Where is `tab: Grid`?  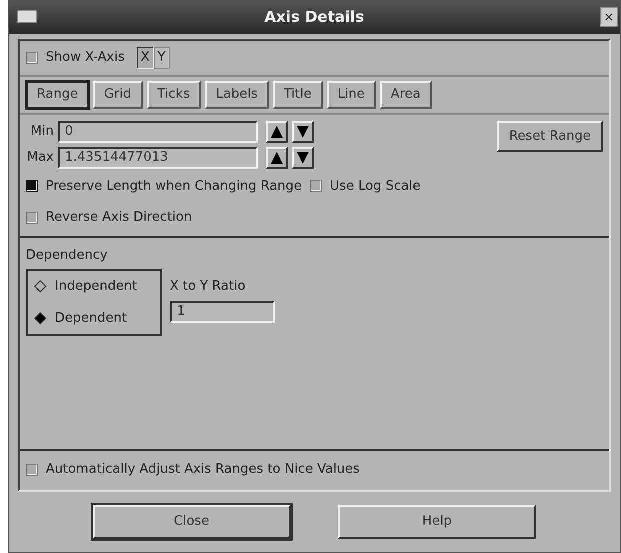 tab: Grid is located at coordinates (117, 94).